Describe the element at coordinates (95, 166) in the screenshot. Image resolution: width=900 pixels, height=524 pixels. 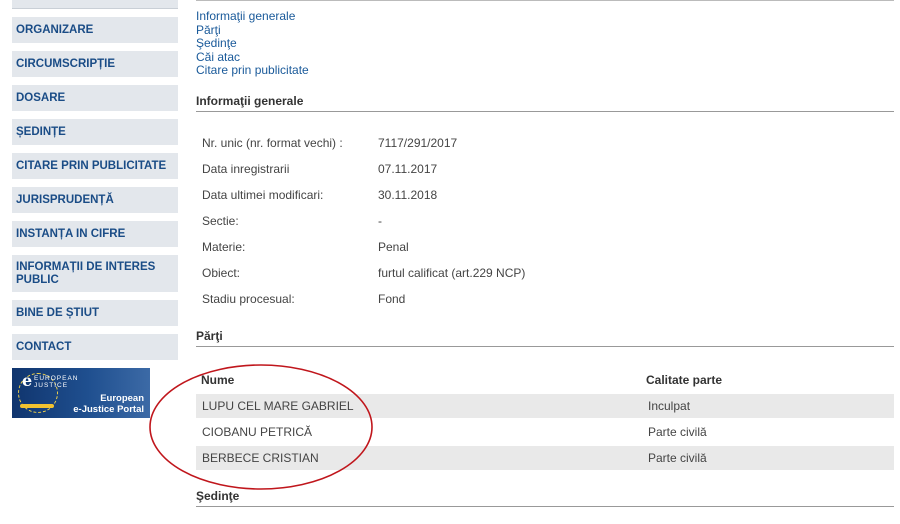
I see `sidebar-item-citare: CITARE PRIN PUBLICITATE` at that location.